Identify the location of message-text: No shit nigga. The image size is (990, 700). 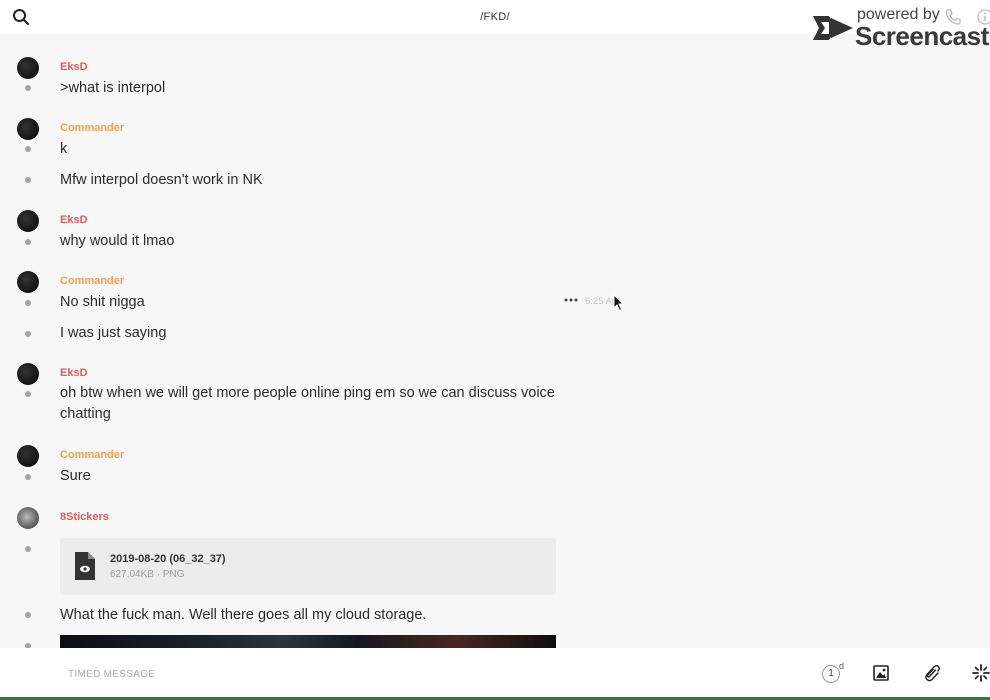
(102, 302).